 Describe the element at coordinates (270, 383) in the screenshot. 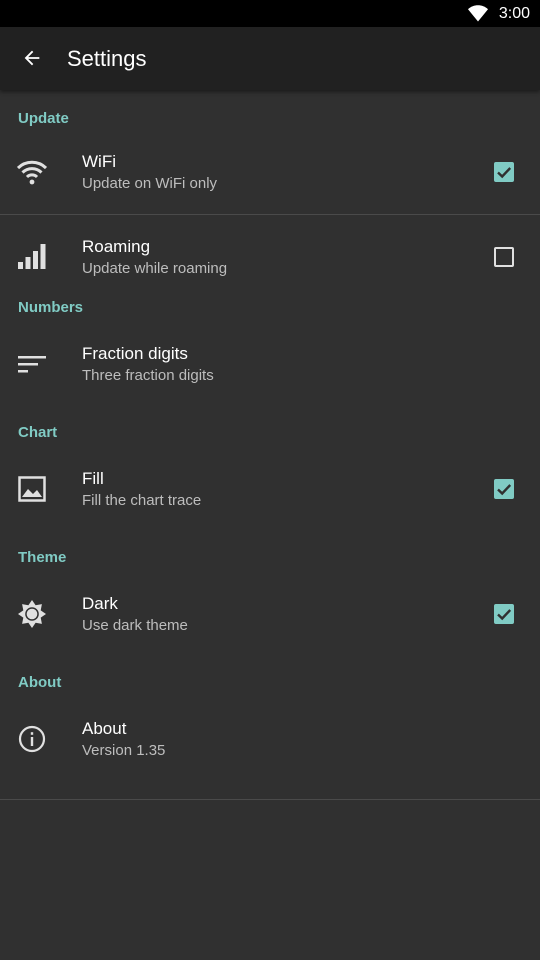

I see `pref-fraction-digits: Fraction digits Three fraction digits` at that location.